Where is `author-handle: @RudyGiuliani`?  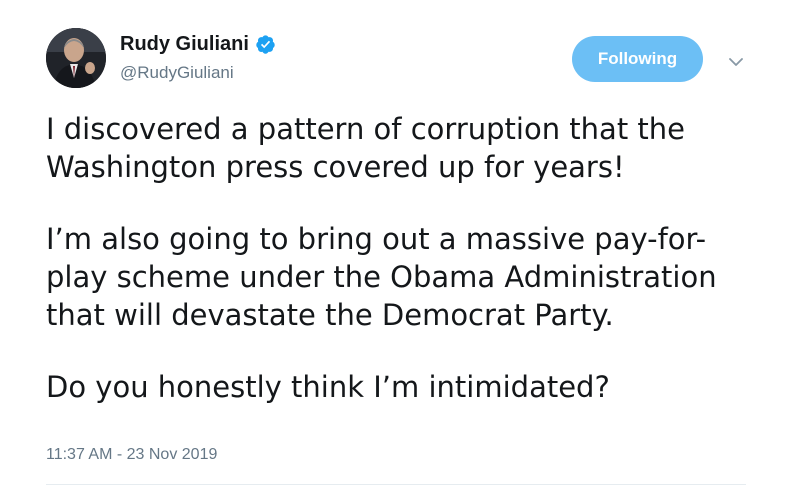
author-handle: @RudyGiuliani is located at coordinates (177, 73).